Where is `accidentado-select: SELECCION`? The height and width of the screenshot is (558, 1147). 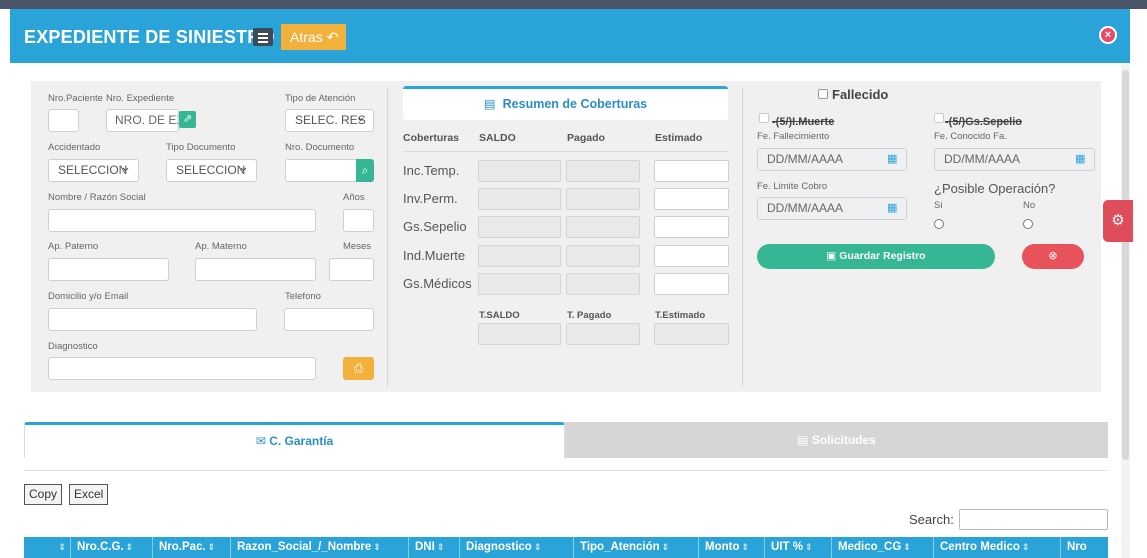 accidentado-select: SELECCION is located at coordinates (93, 170).